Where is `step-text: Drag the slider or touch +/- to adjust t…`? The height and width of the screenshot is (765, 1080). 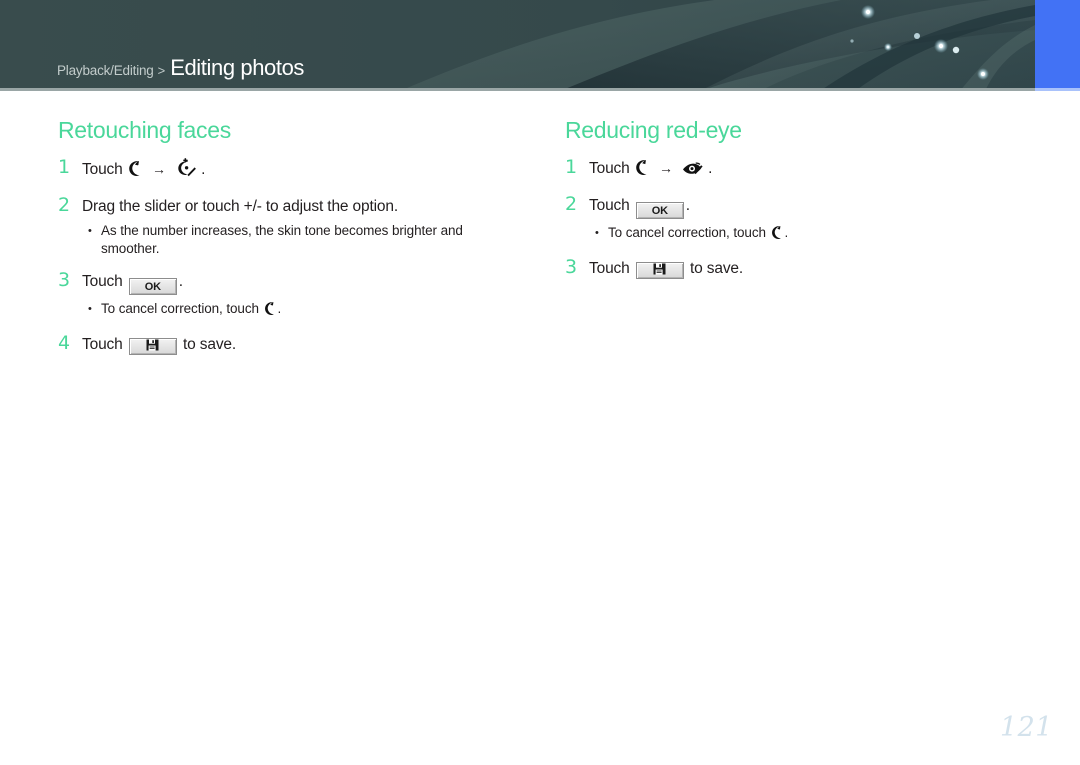 step-text: Drag the slider or touch +/- to adjust t… is located at coordinates (240, 206).